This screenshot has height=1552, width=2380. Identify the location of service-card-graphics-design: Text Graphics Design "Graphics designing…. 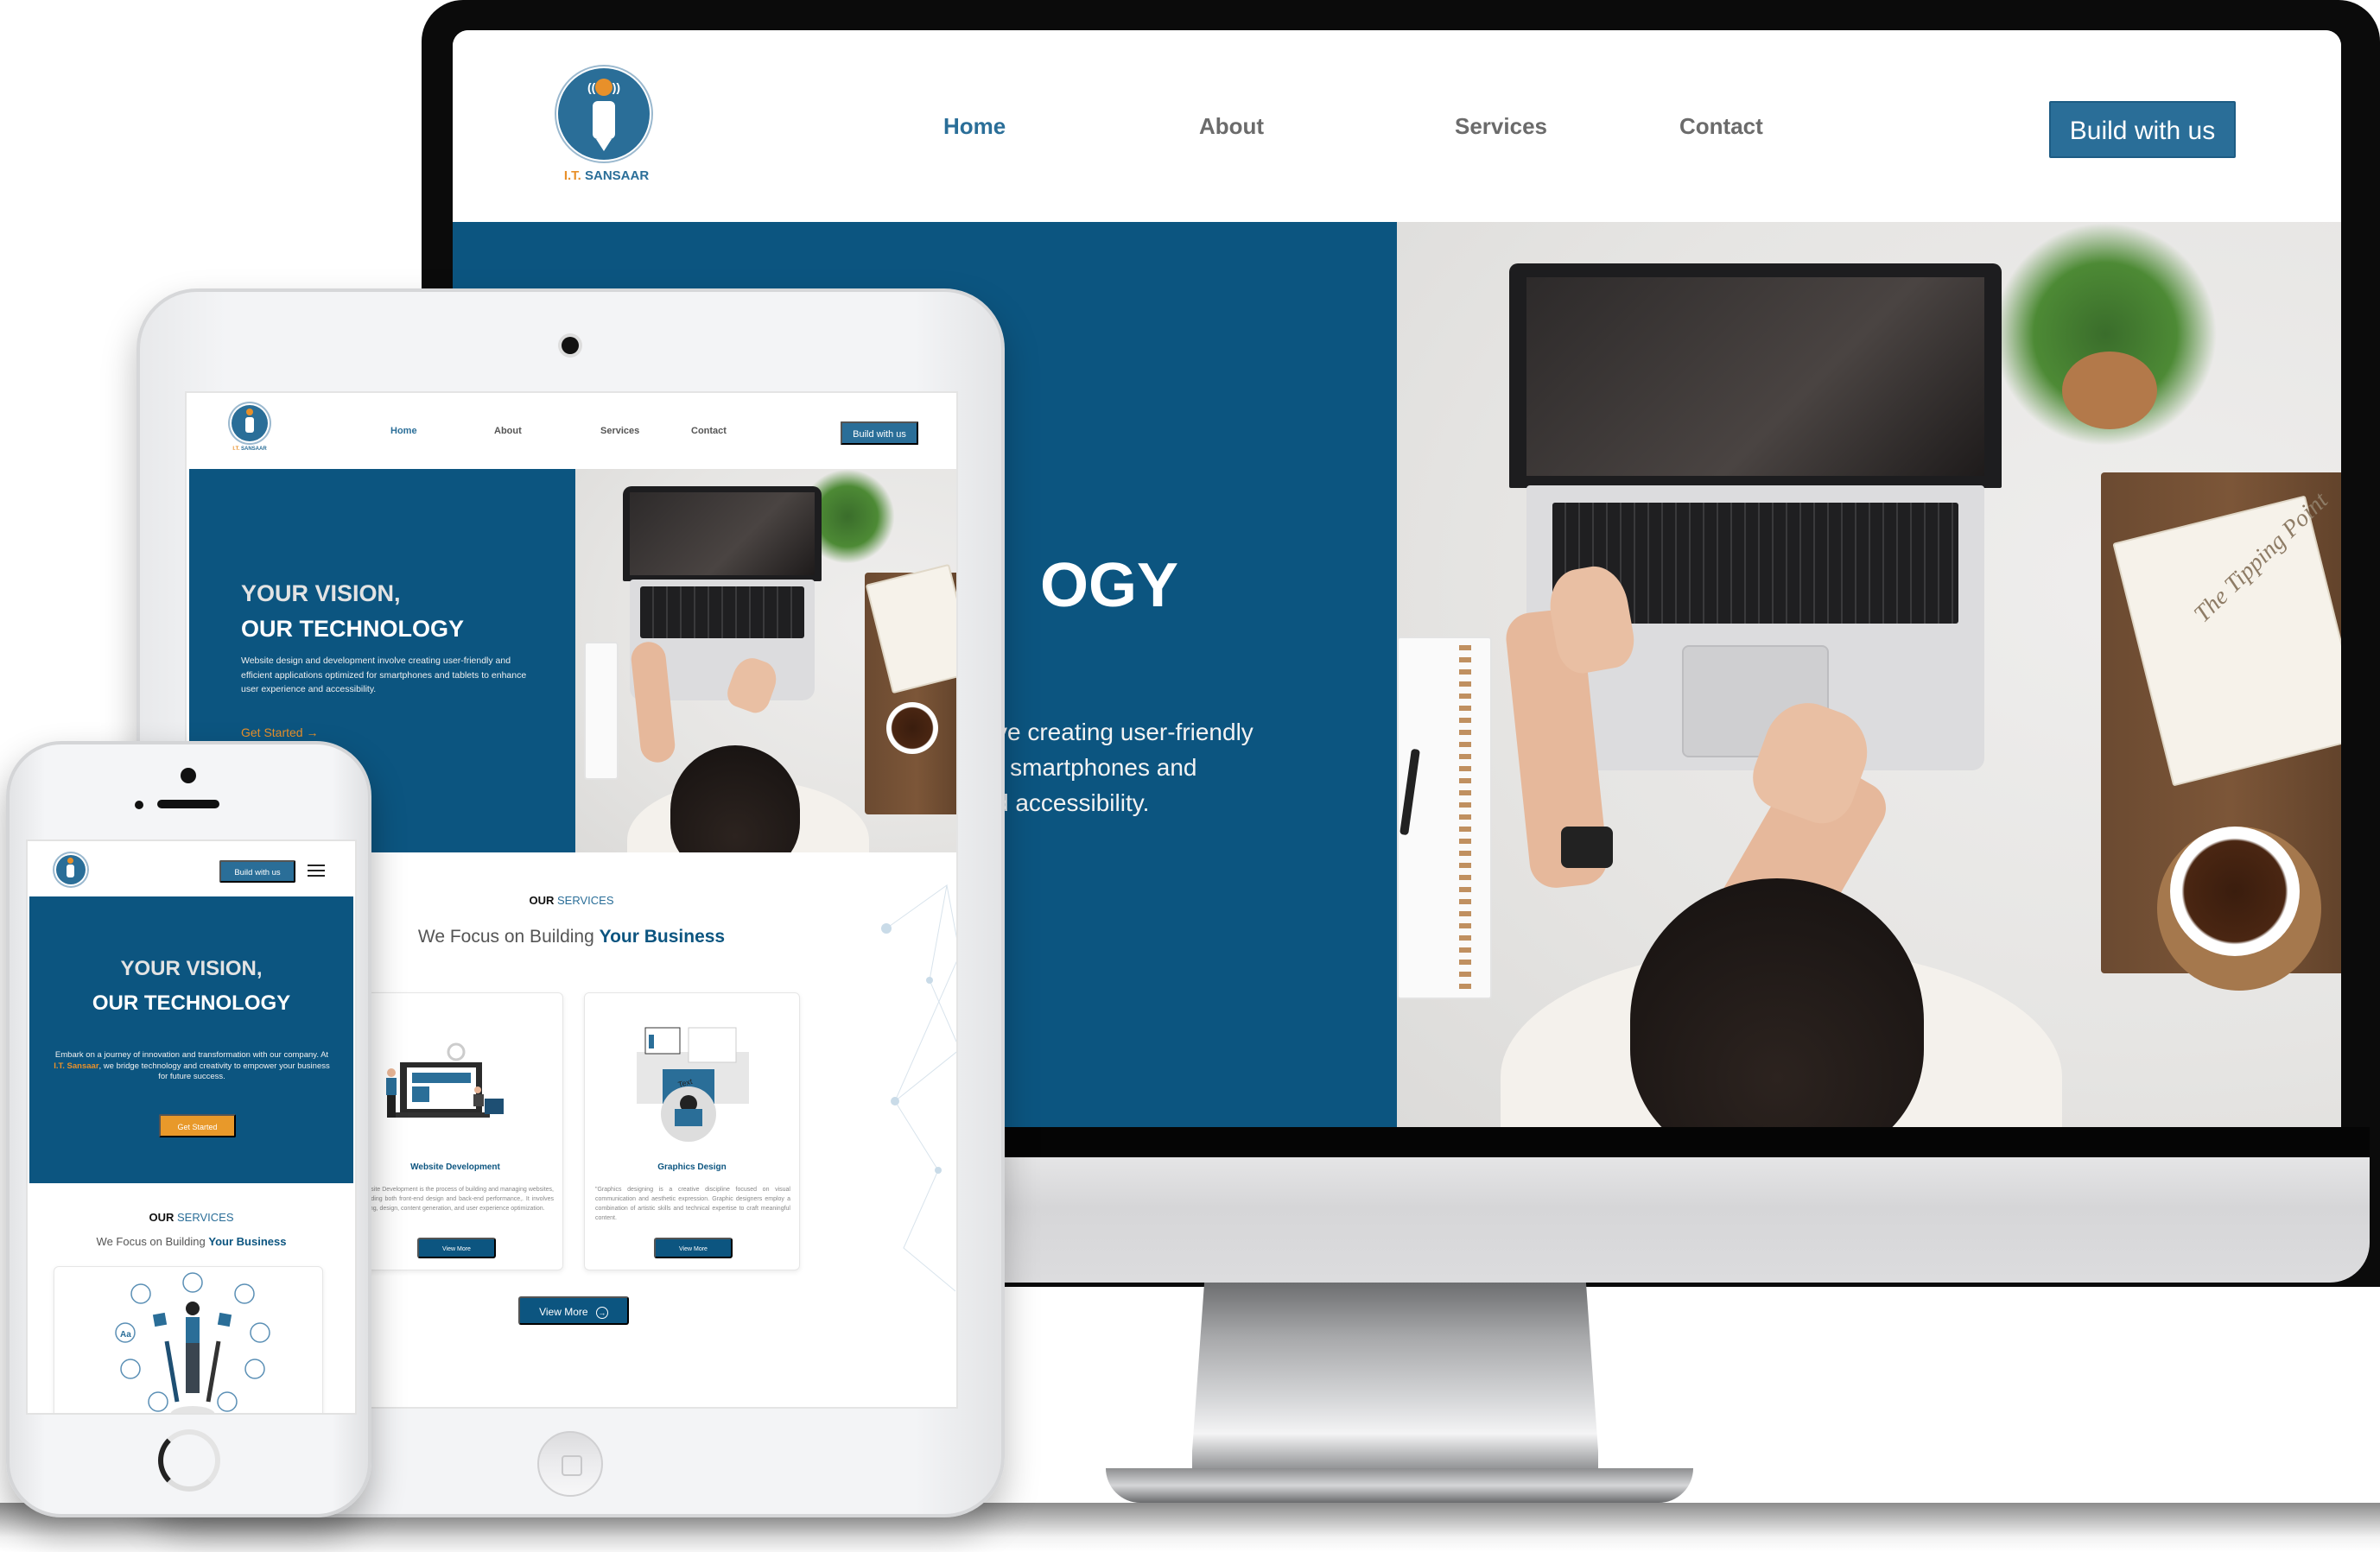
(692, 1131).